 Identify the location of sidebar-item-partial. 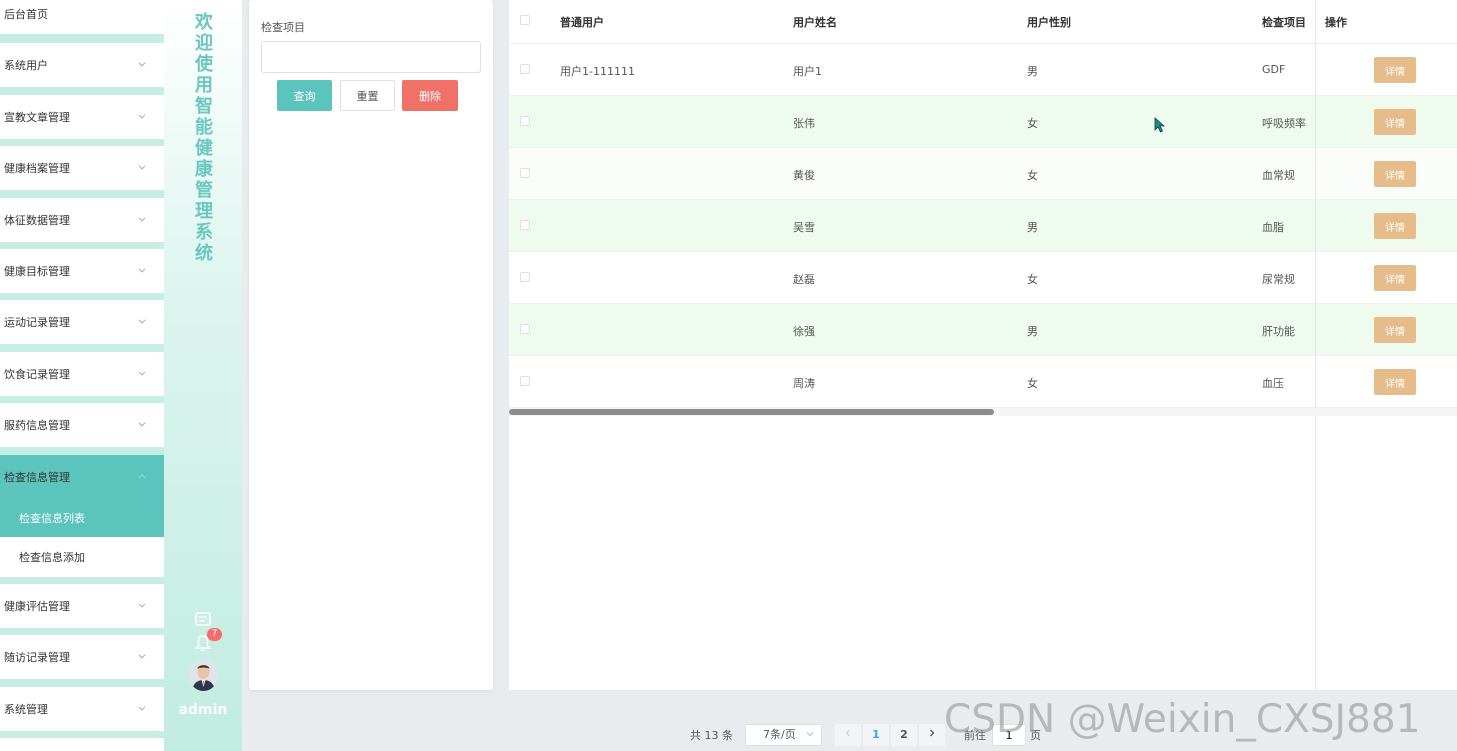
(82, 744).